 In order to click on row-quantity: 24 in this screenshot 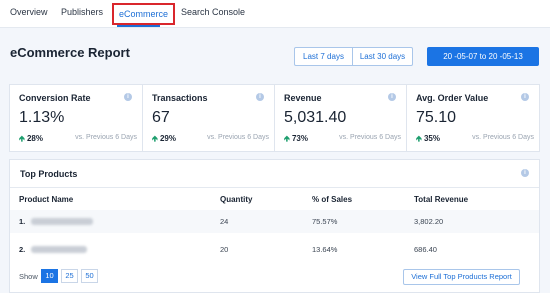, I will do `click(224, 221)`.